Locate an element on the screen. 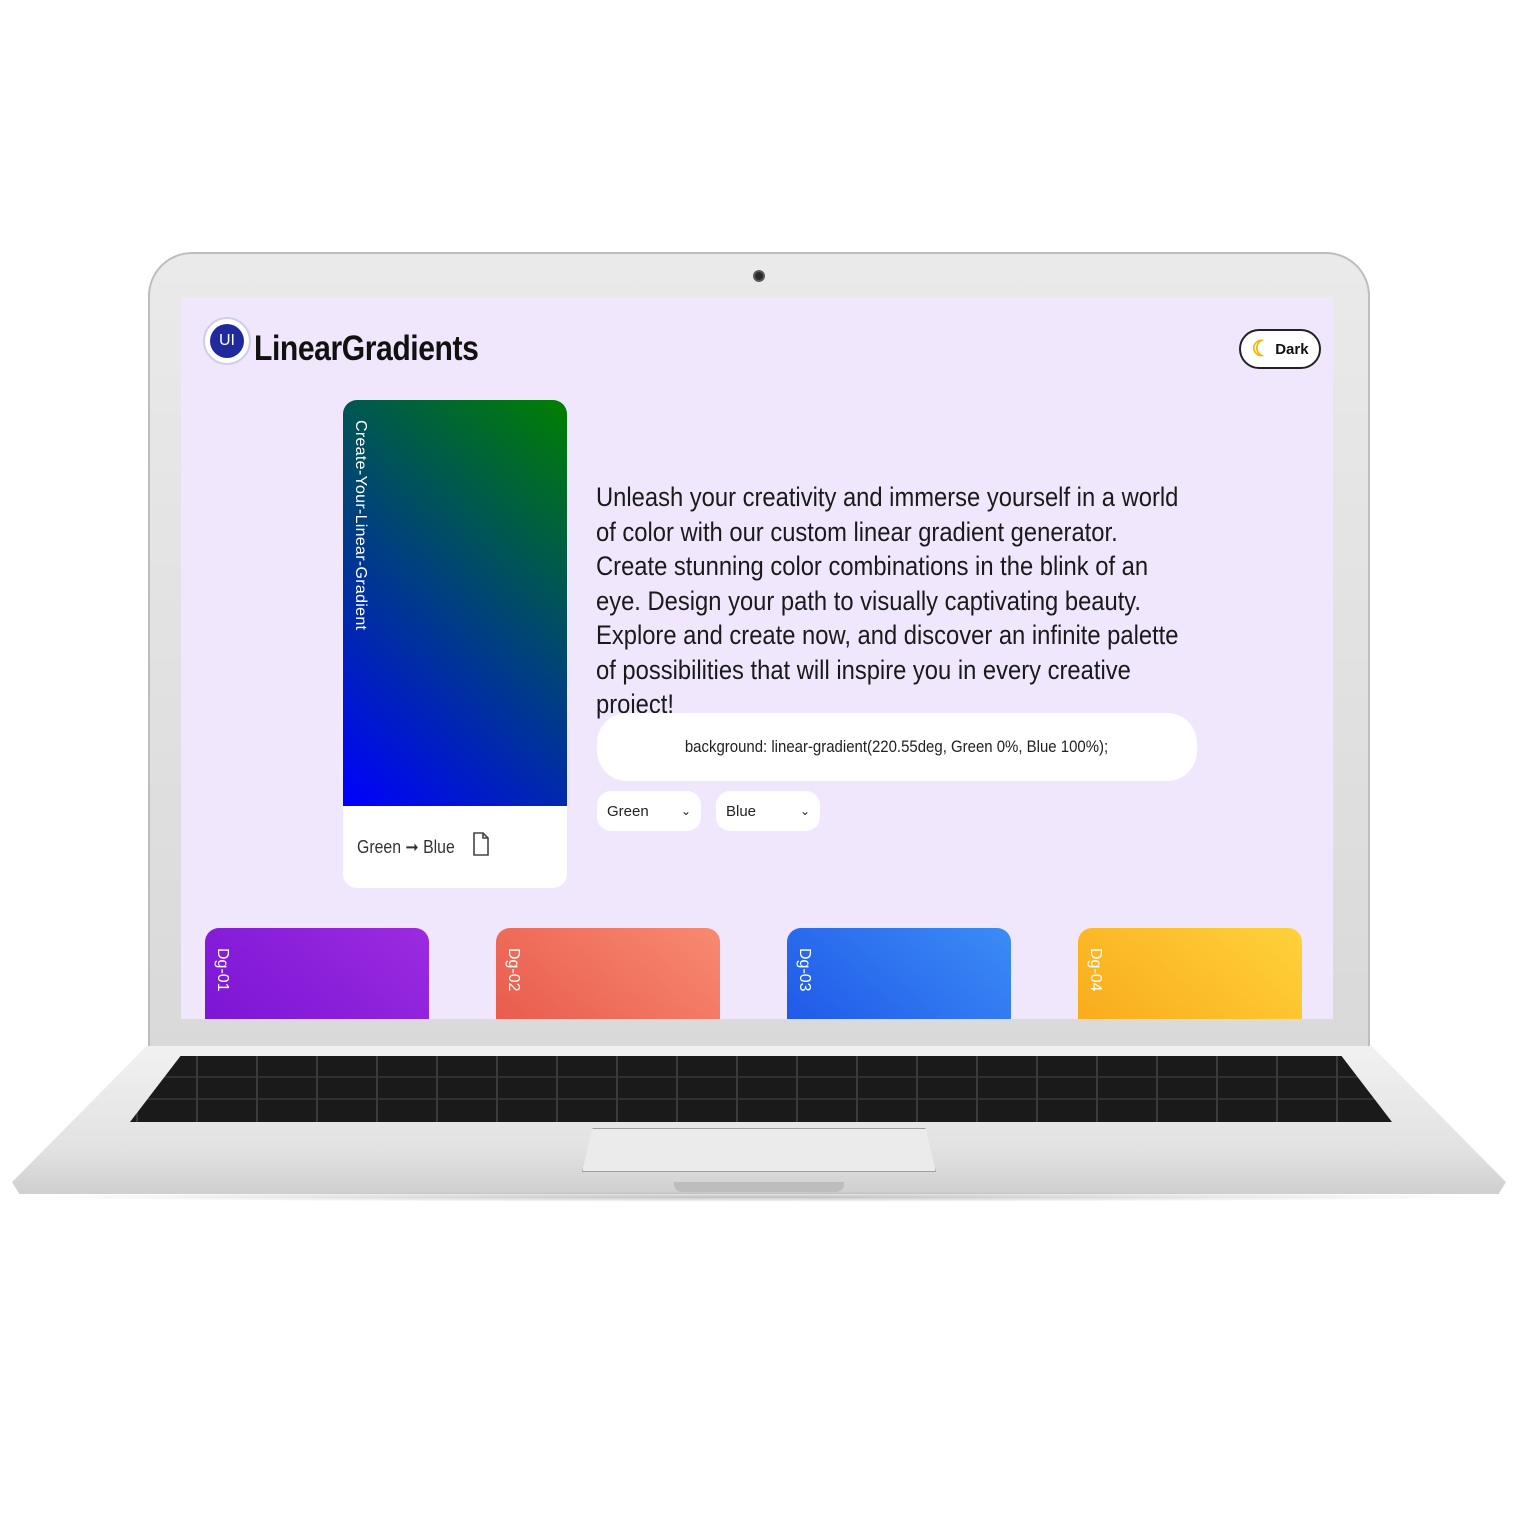  document-icon is located at coordinates (481, 847).